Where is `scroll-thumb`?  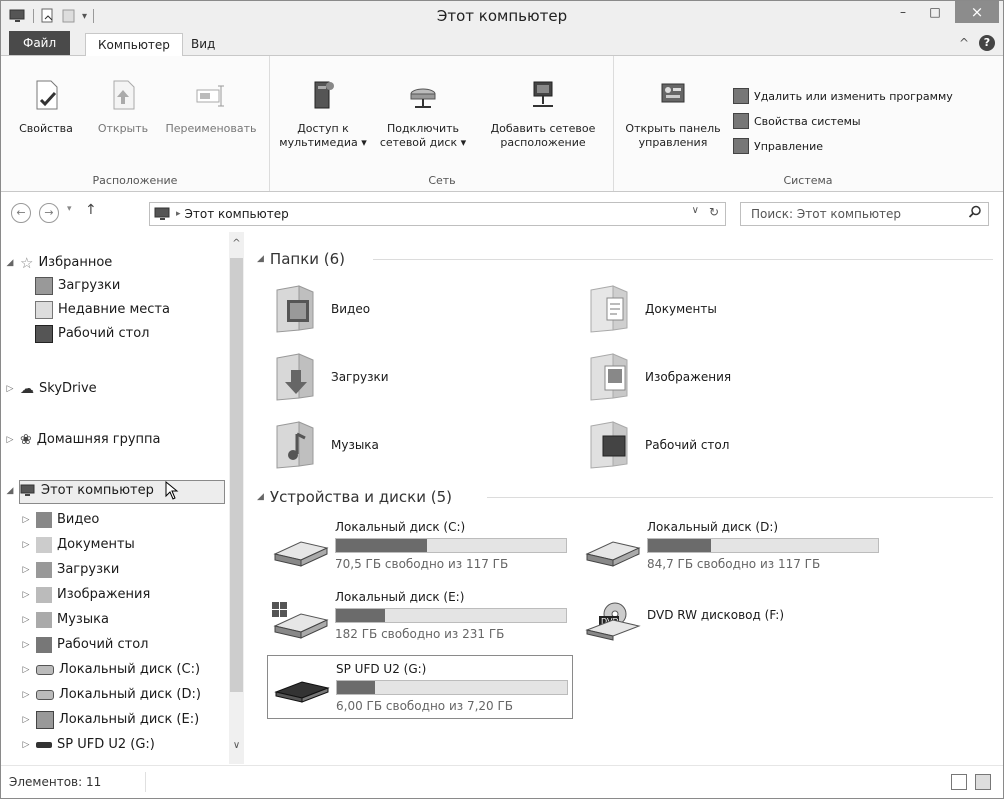
scroll-thumb is located at coordinates (236, 475).